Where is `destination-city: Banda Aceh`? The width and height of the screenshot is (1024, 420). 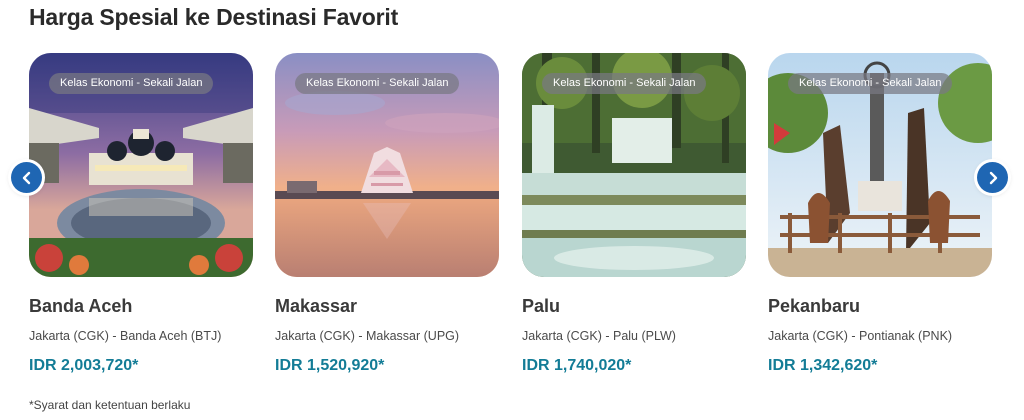
destination-city: Banda Aceh is located at coordinates (81, 306).